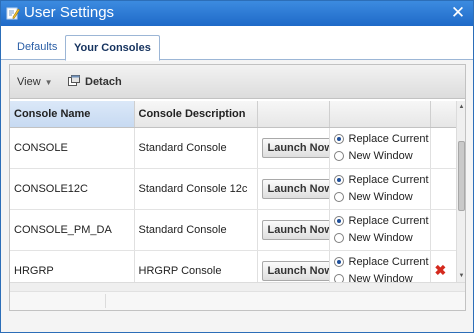  Describe the element at coordinates (441, 270) in the screenshot. I see `delete-icon: ✖` at that location.